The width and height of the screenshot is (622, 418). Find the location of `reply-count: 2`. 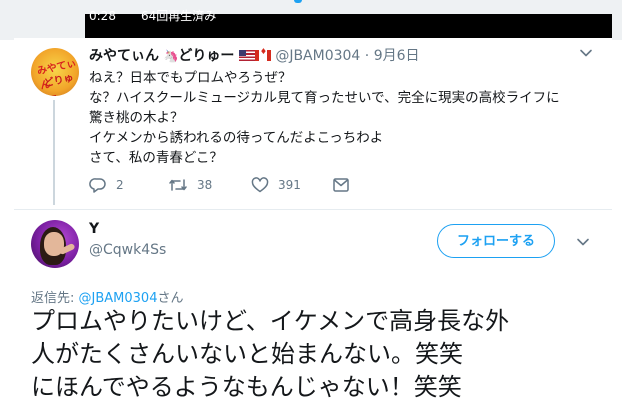

reply-count: 2 is located at coordinates (120, 185).